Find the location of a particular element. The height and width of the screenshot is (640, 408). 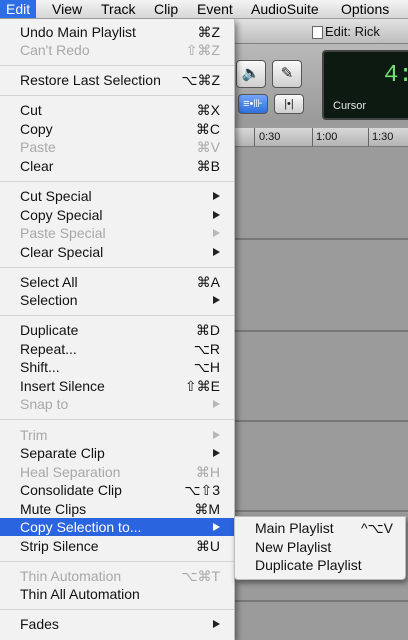

menu-item-label: Clear Special is located at coordinates (62, 252).